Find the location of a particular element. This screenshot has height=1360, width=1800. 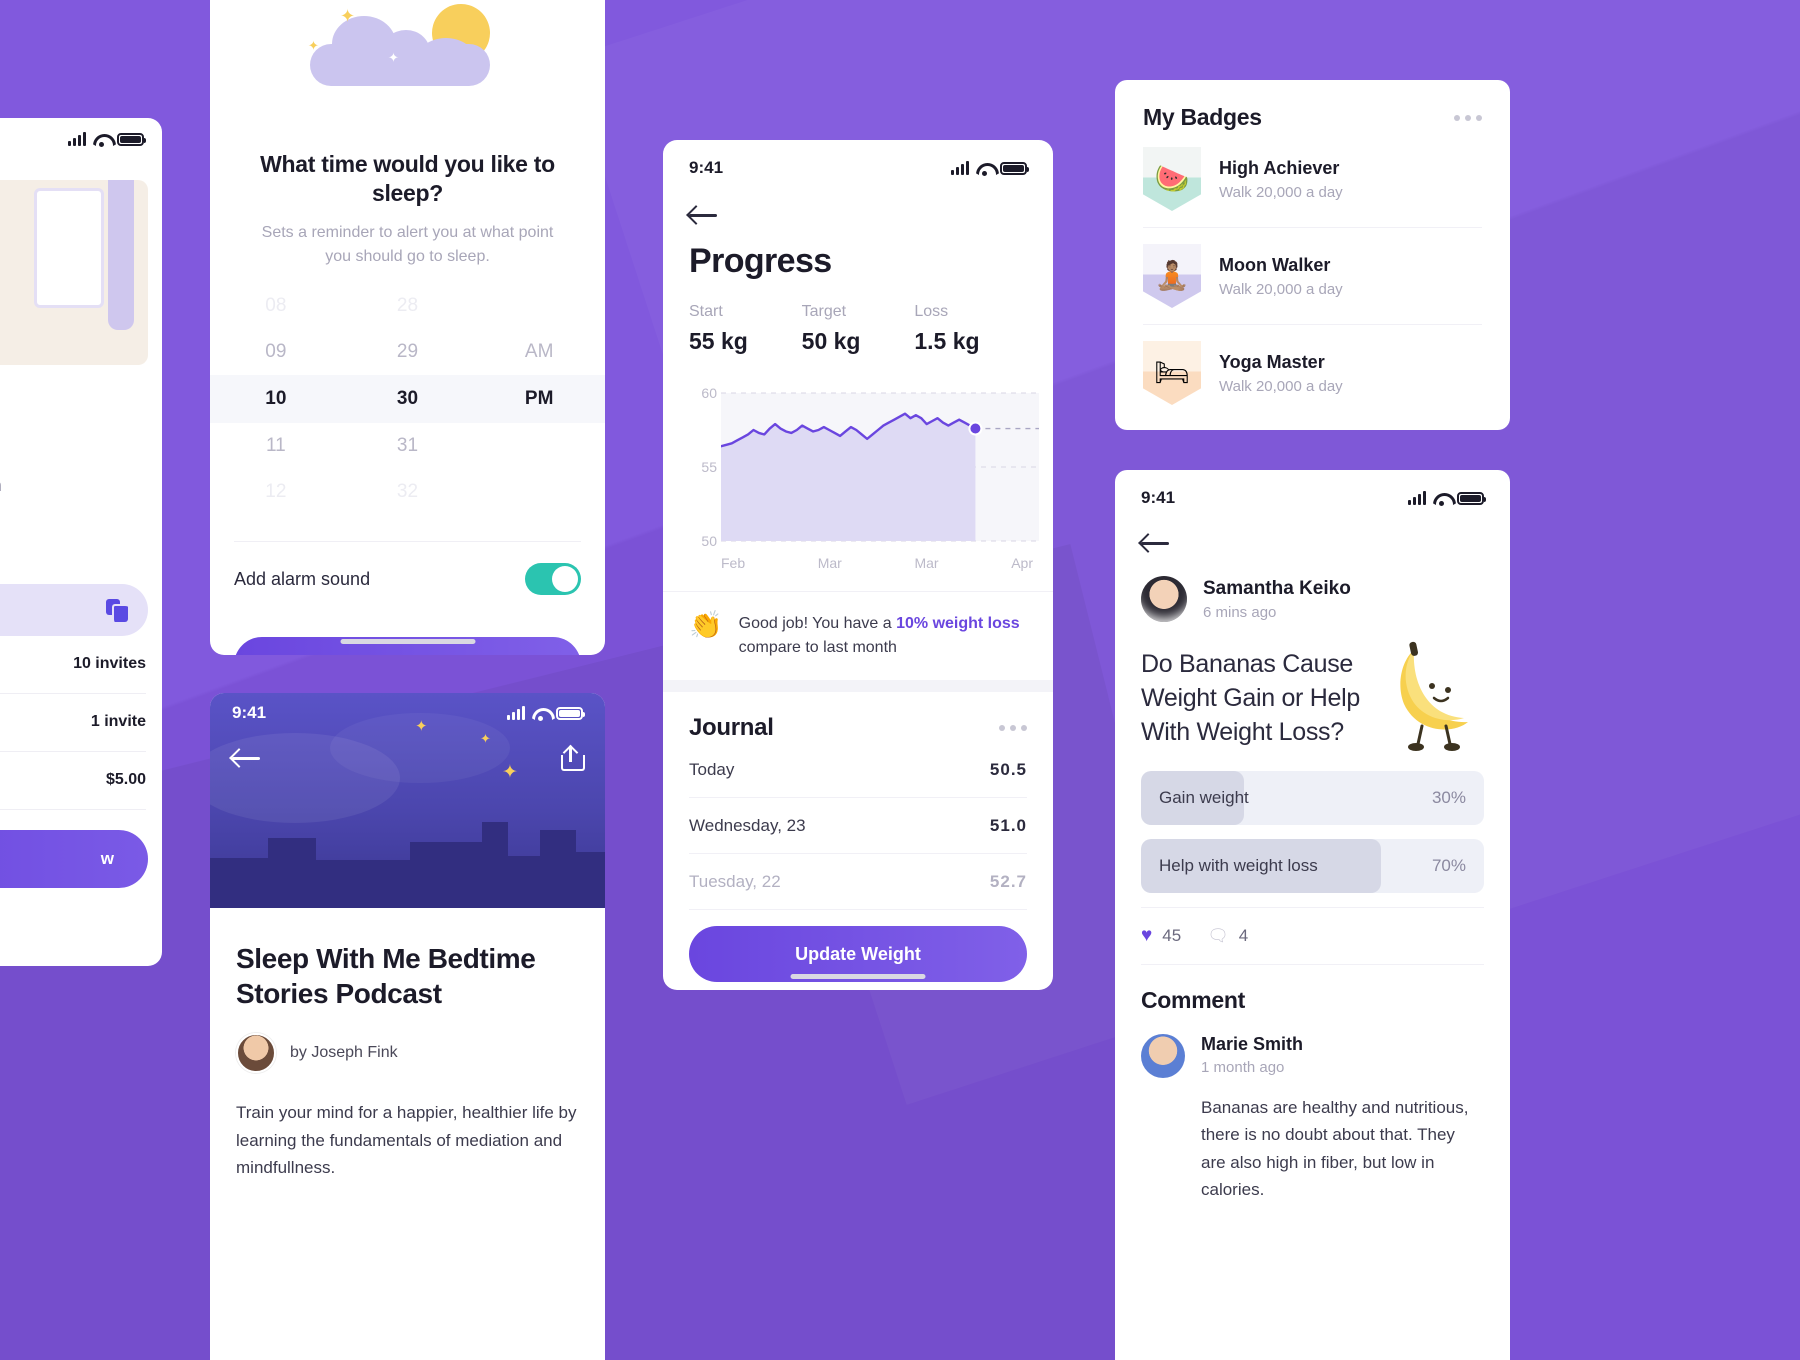

invite-code-box is located at coordinates (74, 609).